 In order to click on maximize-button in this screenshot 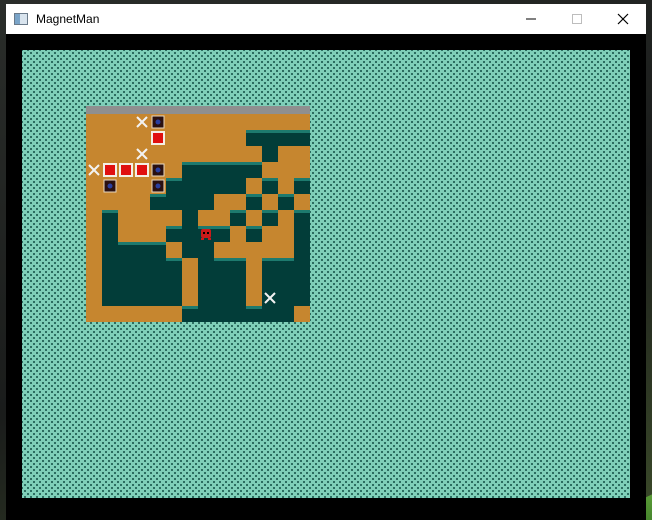, I will do `click(577, 19)`.